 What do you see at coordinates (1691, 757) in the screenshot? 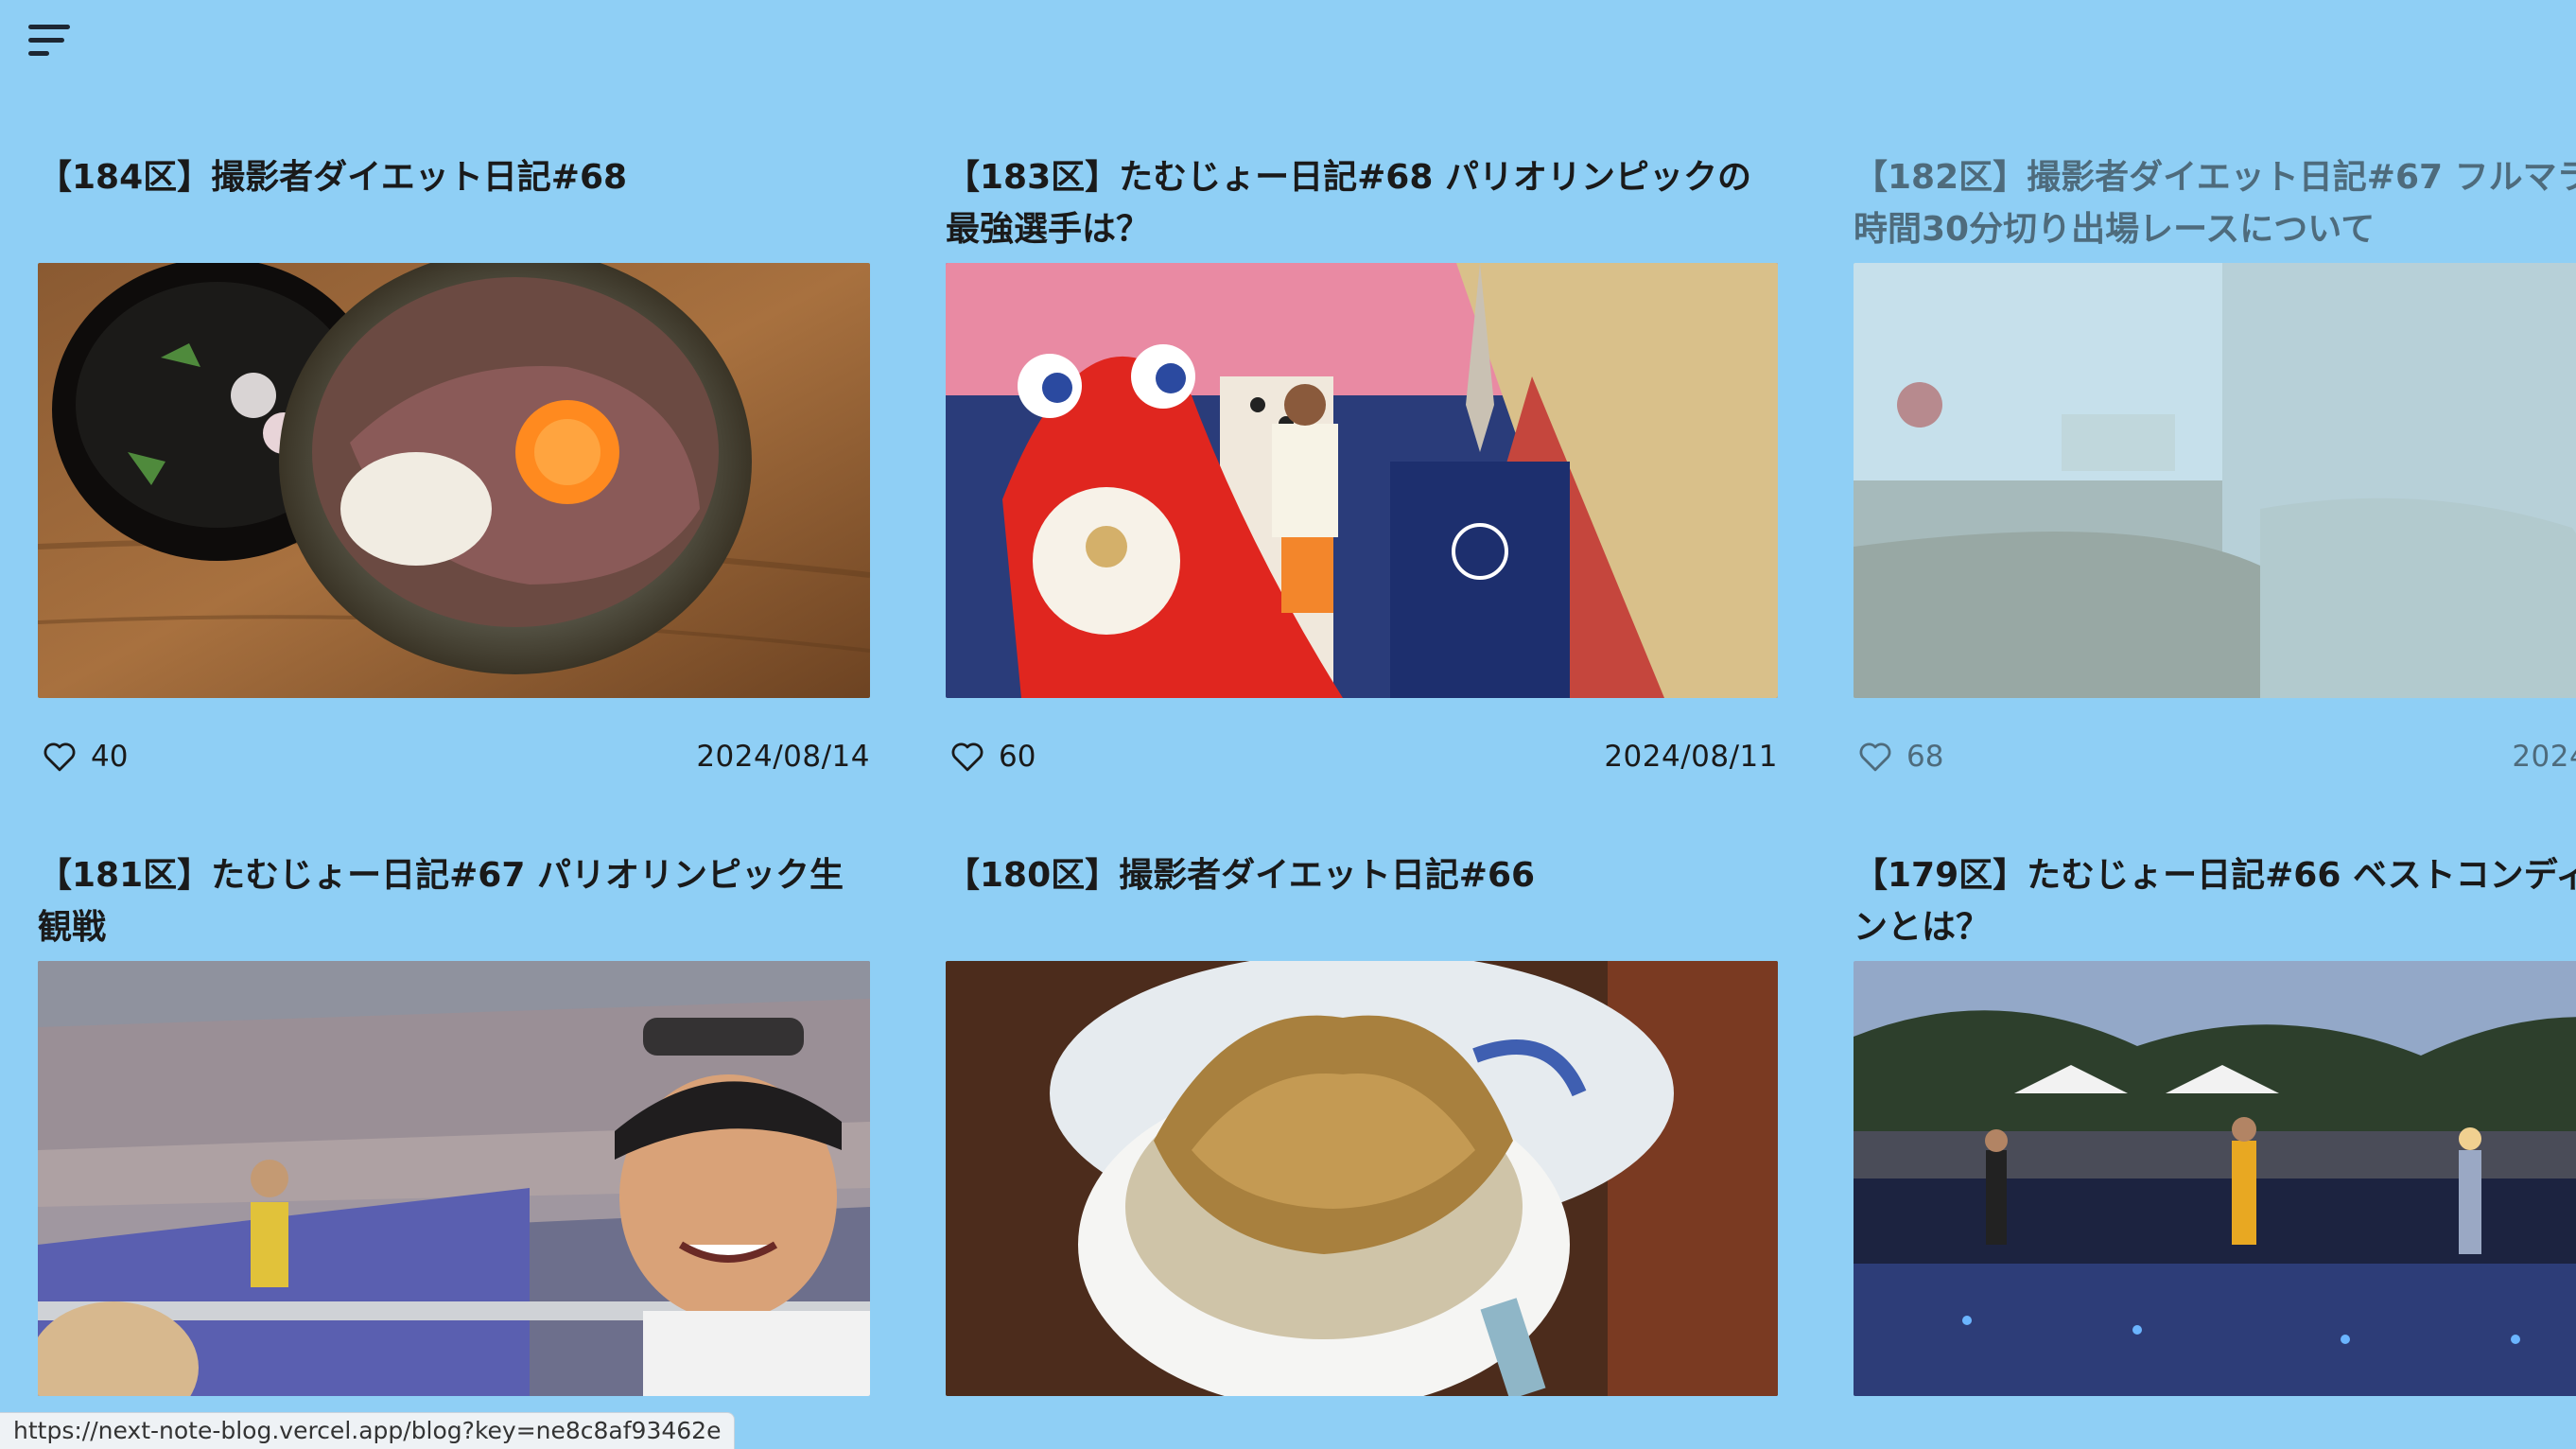
I see `post-date: 2024/08/11` at bounding box center [1691, 757].